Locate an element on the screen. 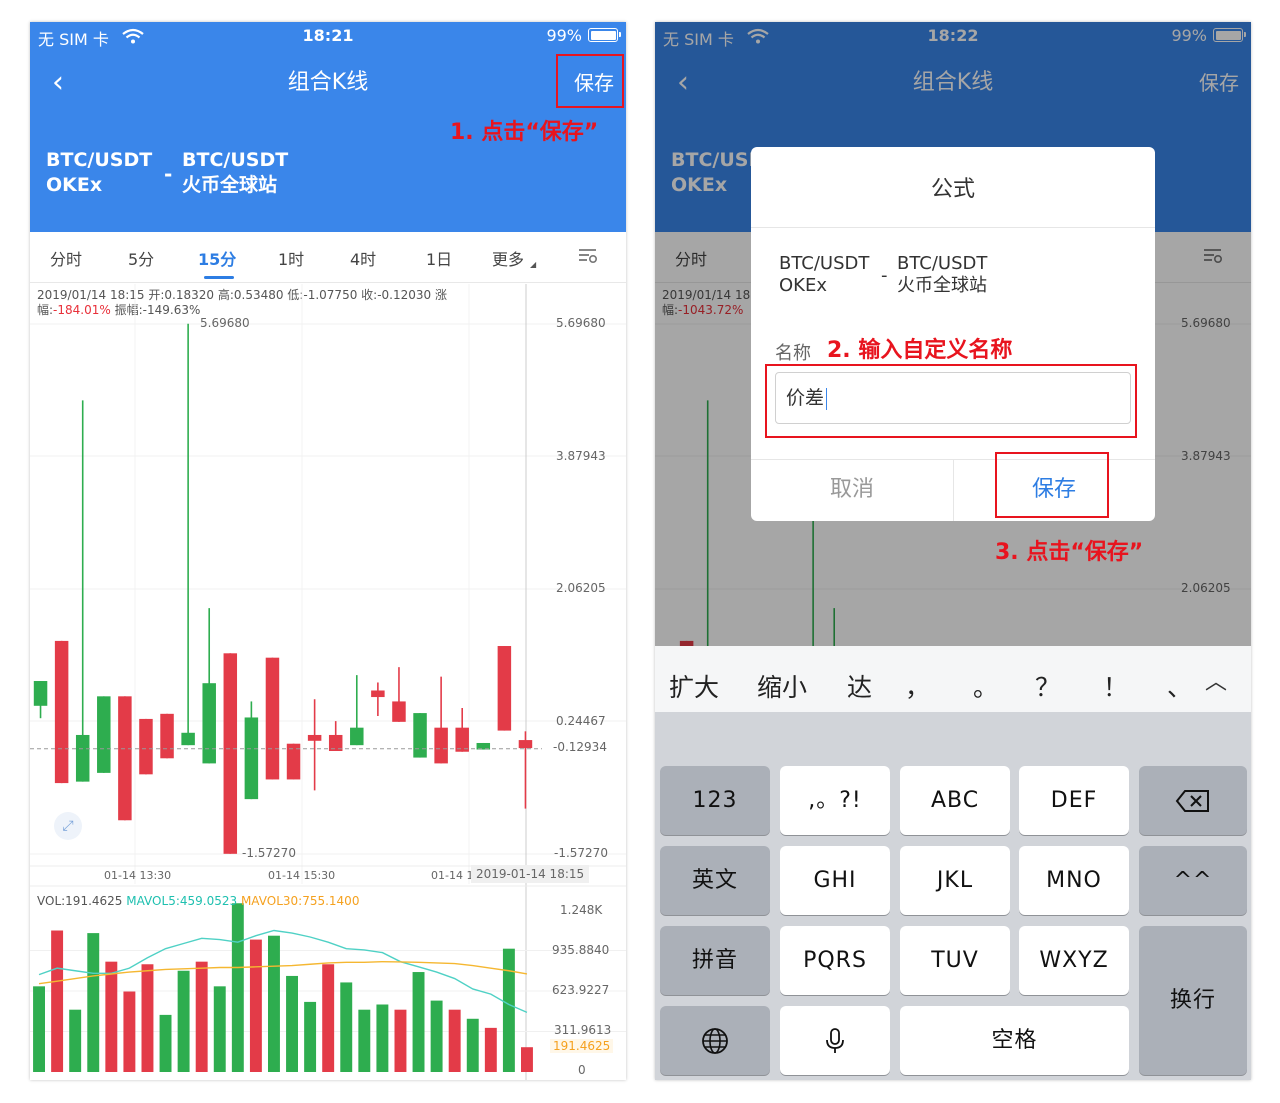  mic-key is located at coordinates (835, 1040).